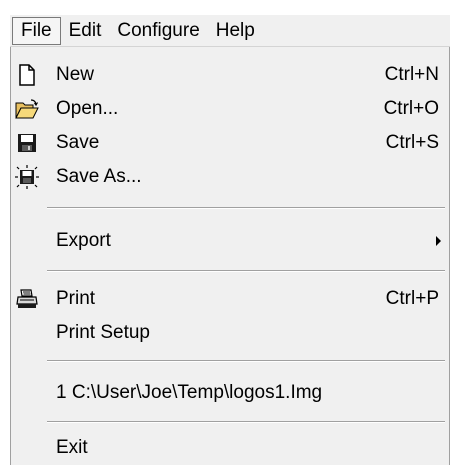  What do you see at coordinates (78, 142) in the screenshot?
I see `menu-item-label: Save` at bounding box center [78, 142].